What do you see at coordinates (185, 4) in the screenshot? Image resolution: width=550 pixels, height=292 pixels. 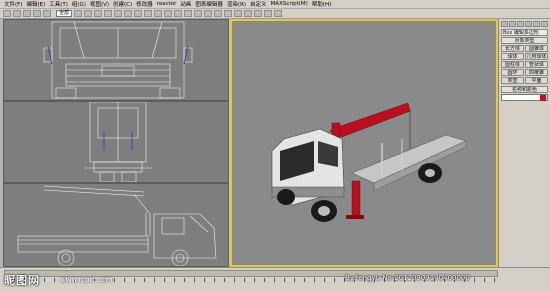 I see `menu-animation: 动画` at bounding box center [185, 4].